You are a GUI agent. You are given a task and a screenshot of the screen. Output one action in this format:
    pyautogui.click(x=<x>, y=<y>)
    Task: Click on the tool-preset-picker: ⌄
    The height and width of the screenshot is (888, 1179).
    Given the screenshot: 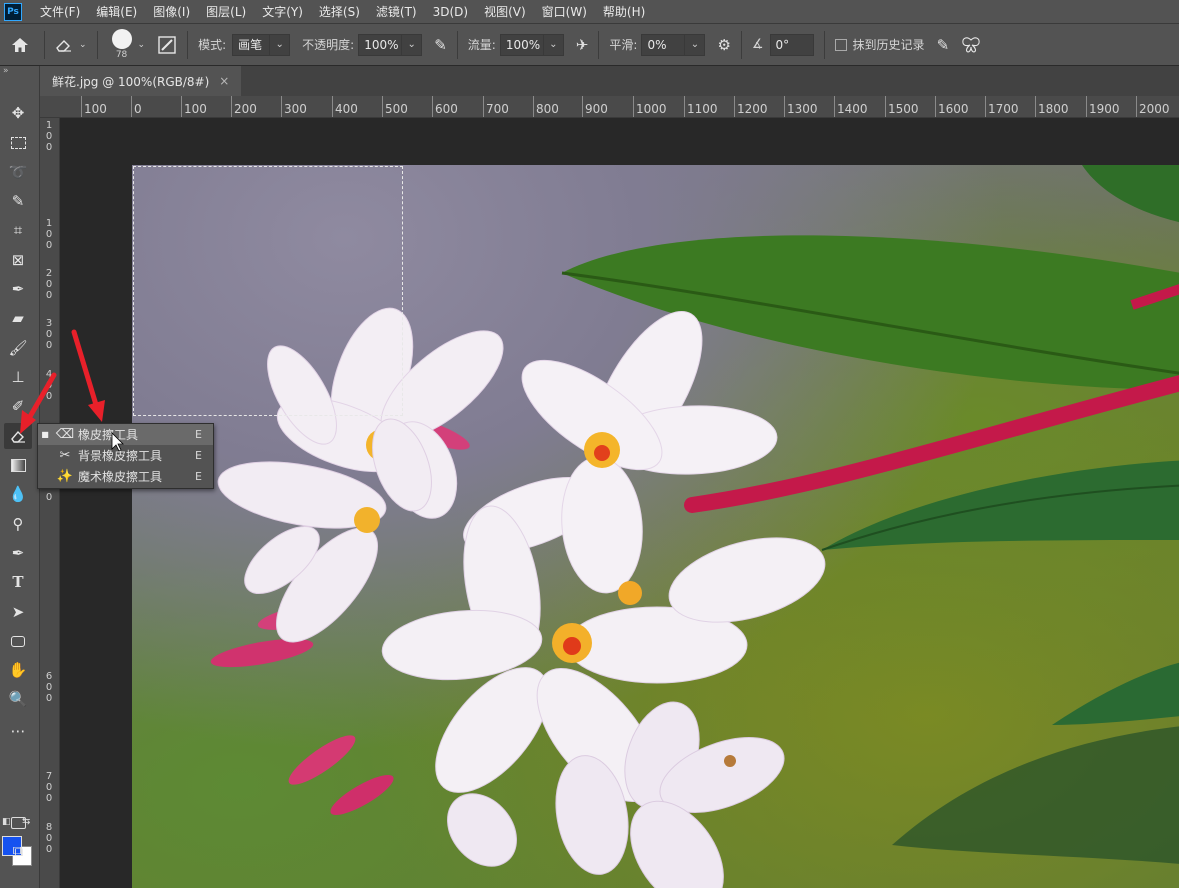 What is the action you would take?
    pyautogui.click(x=71, y=45)
    